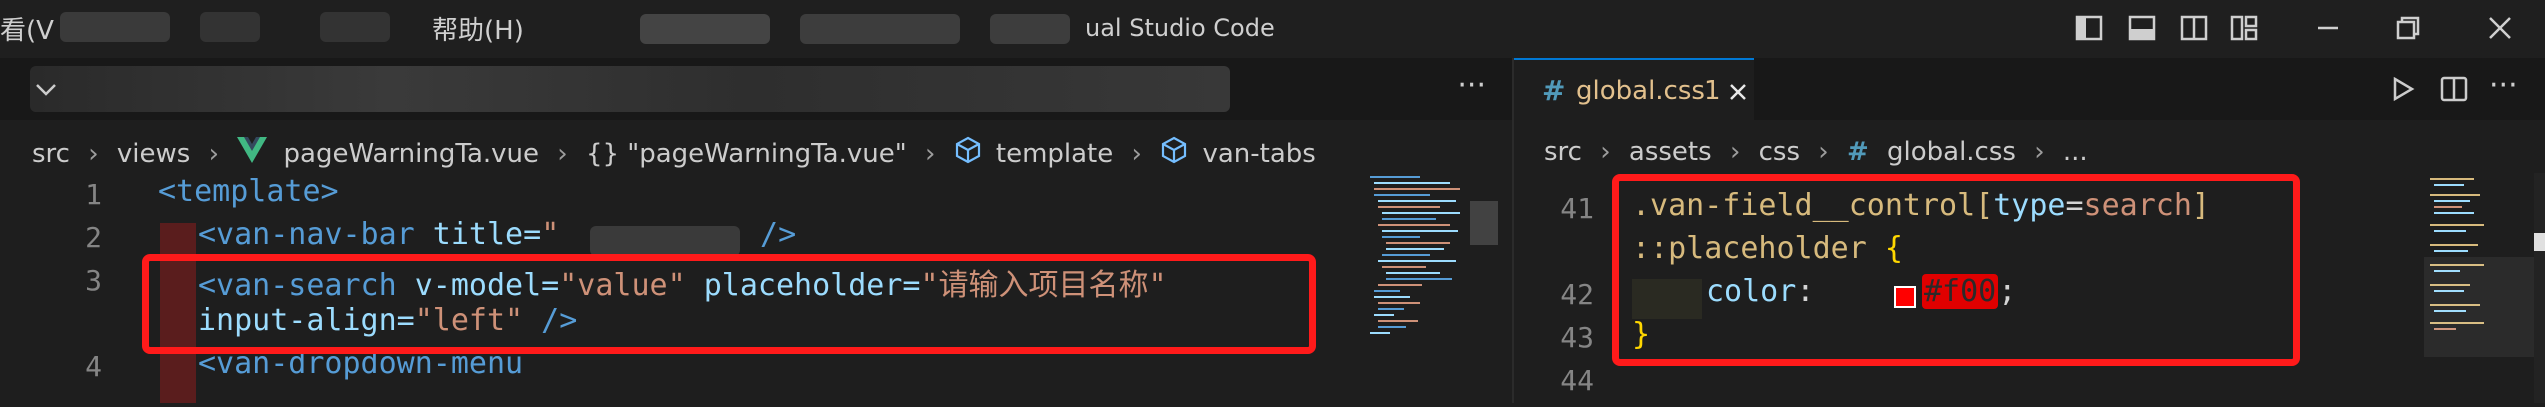 Image resolution: width=2545 pixels, height=407 pixels. Describe the element at coordinates (2142, 28) in the screenshot. I see `toggle-panel-icon` at that location.